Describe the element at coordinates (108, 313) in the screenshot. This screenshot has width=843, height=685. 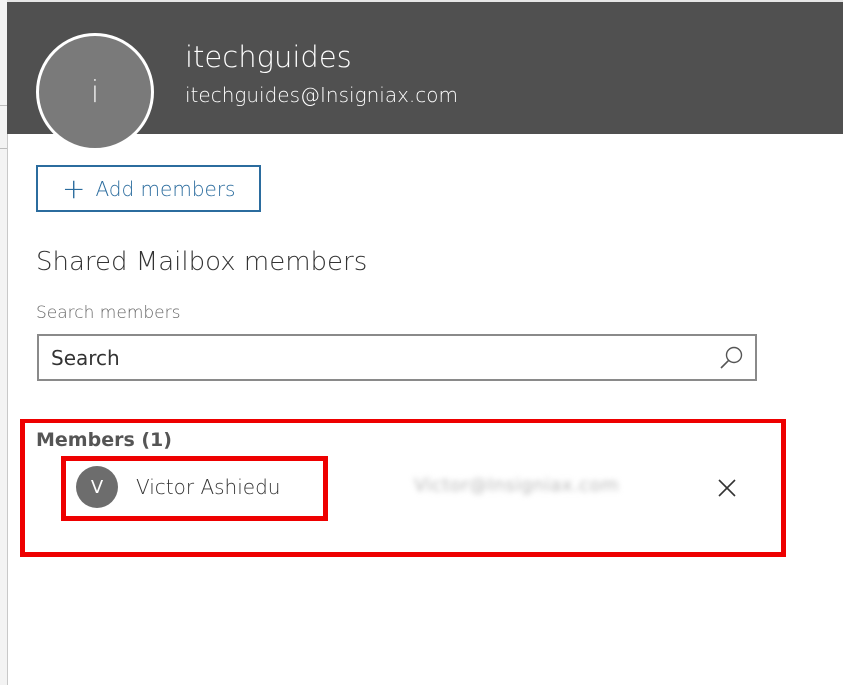
I see `search-label: Search members` at that location.